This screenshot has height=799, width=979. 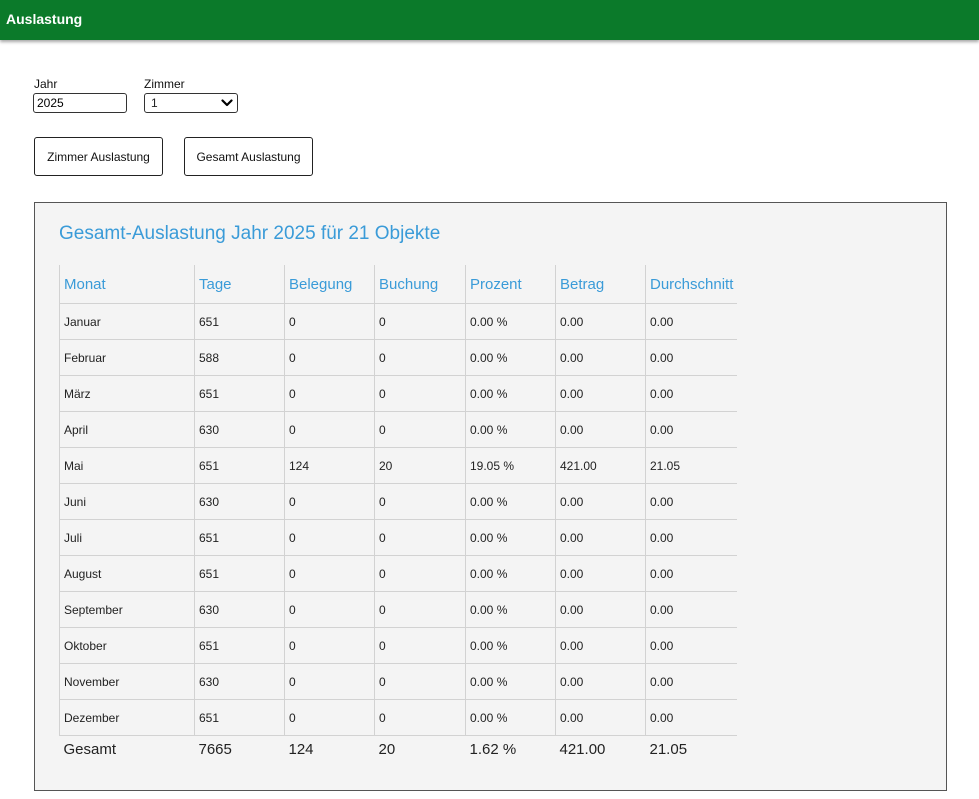 What do you see at coordinates (164, 84) in the screenshot?
I see `room-label: Zimmer` at bounding box center [164, 84].